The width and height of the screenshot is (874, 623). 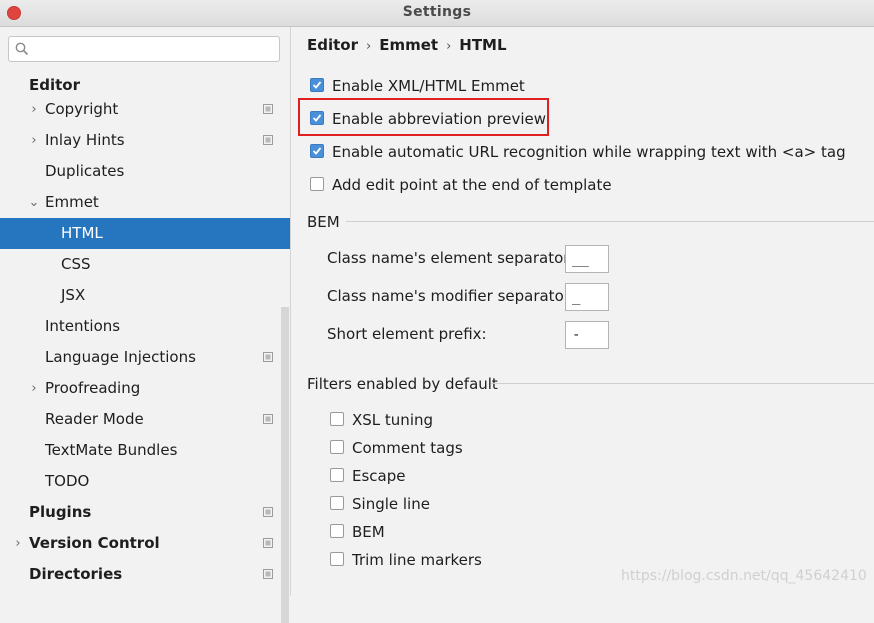 I want to click on option-label: Add edit point at the end of template, so click(x=472, y=185).